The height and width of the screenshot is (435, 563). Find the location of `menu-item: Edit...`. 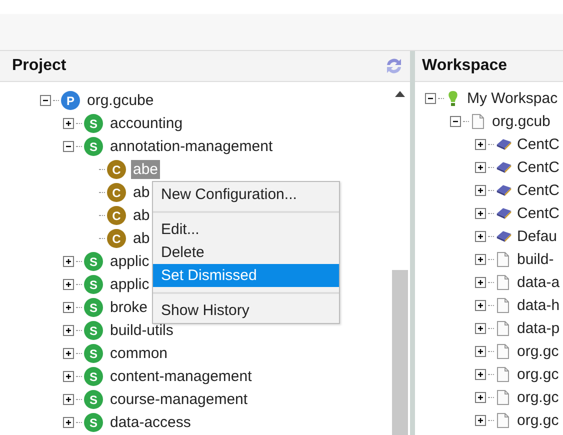

menu-item: Edit... is located at coordinates (246, 229).